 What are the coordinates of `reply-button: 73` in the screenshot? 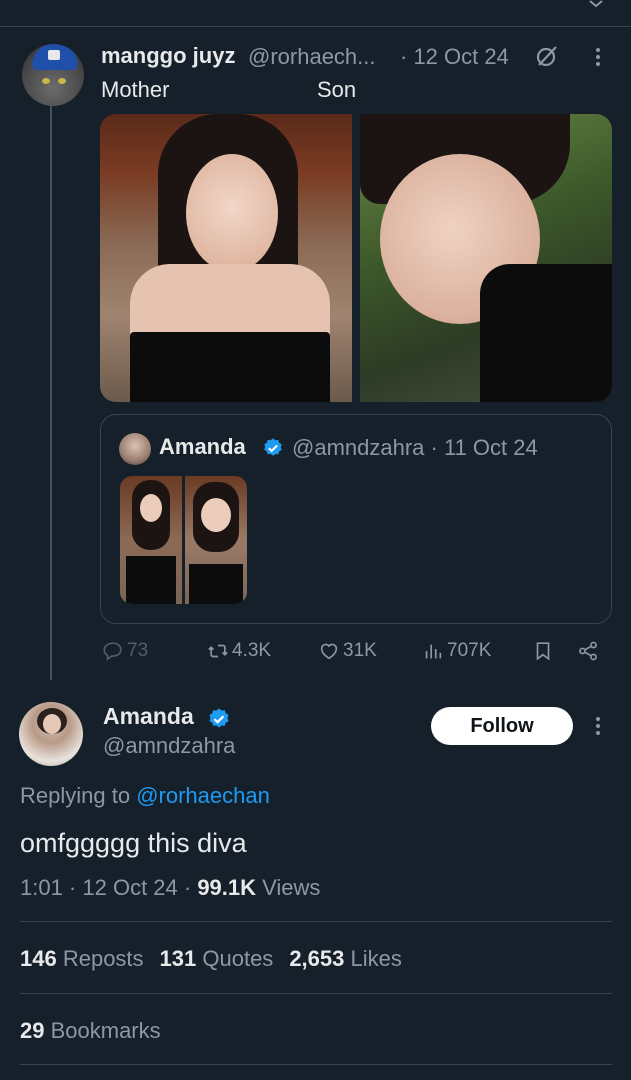 It's located at (125, 651).